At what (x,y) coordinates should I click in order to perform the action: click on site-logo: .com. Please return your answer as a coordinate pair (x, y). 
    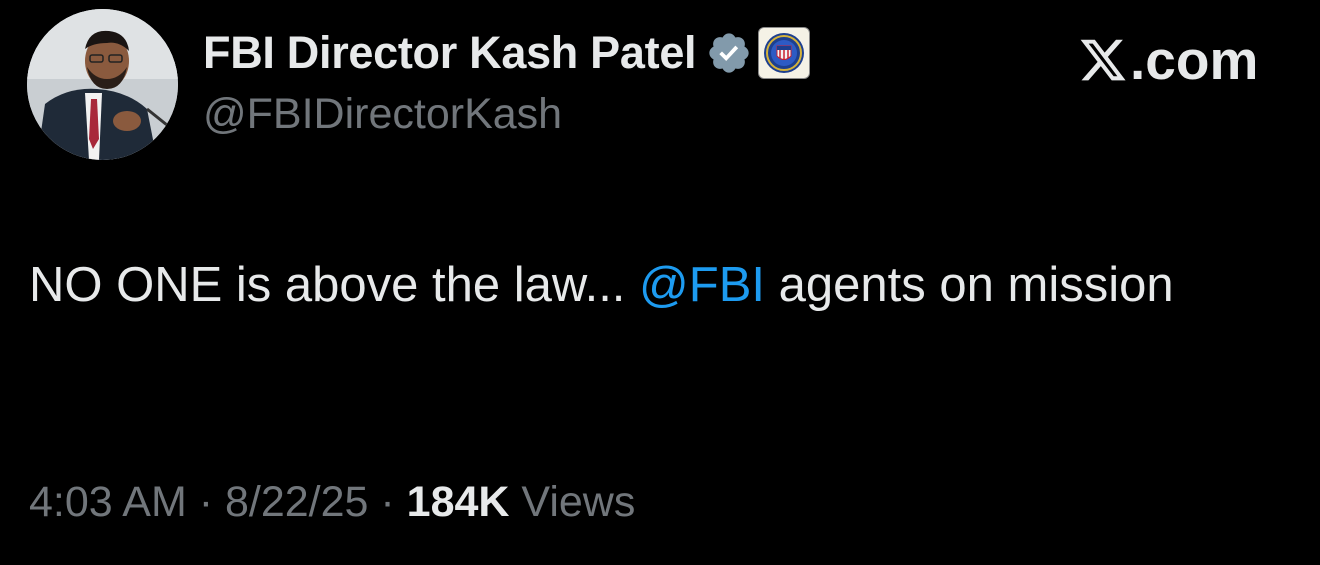
    Looking at the image, I should click on (1168, 60).